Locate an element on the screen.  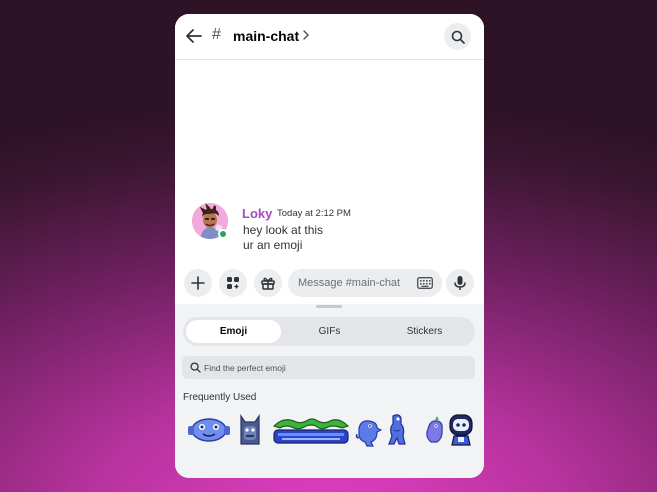
message-username: Loky is located at coordinates (257, 213).